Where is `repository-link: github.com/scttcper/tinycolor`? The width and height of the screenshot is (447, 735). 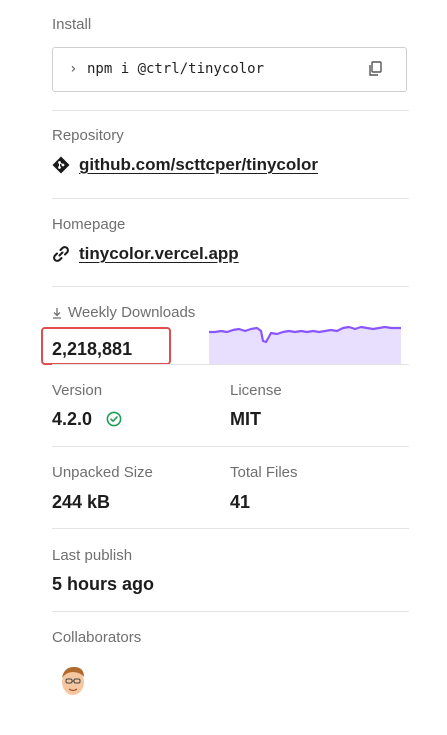 repository-link: github.com/scttcper/tinycolor is located at coordinates (198, 165).